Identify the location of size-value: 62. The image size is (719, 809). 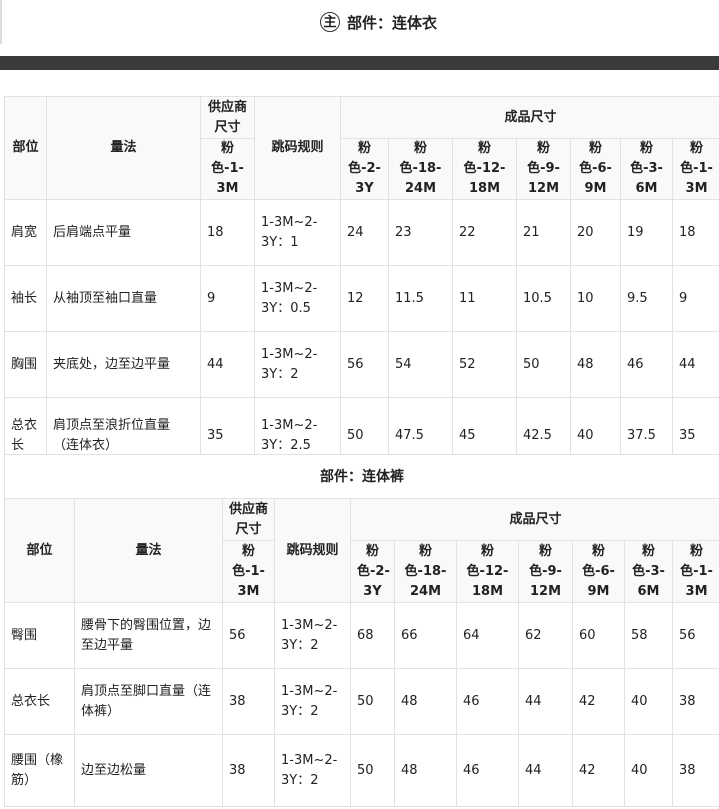
(545, 635).